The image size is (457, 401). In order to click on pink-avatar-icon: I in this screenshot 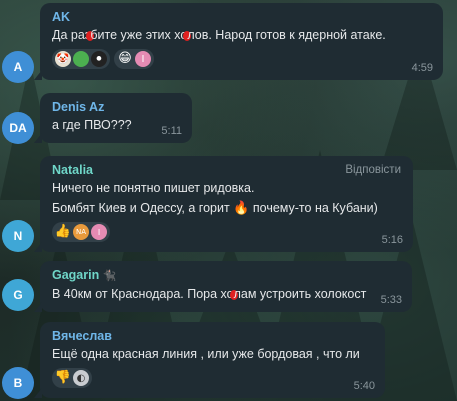, I will do `click(143, 59)`.